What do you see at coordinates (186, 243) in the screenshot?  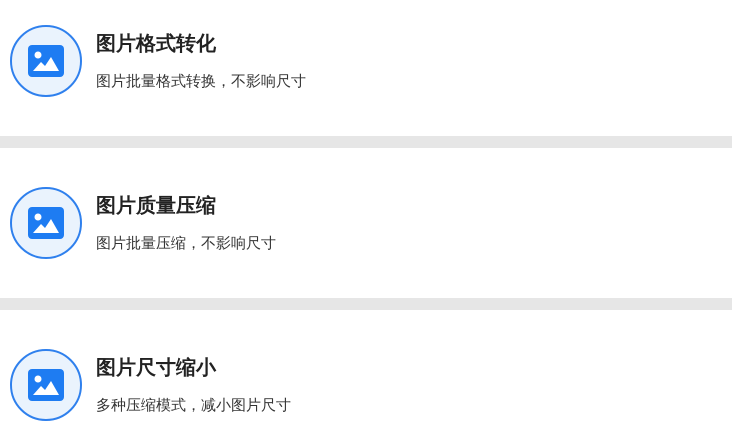 I see `card-subtitle: 图片批量压缩，不影响尺寸` at bounding box center [186, 243].